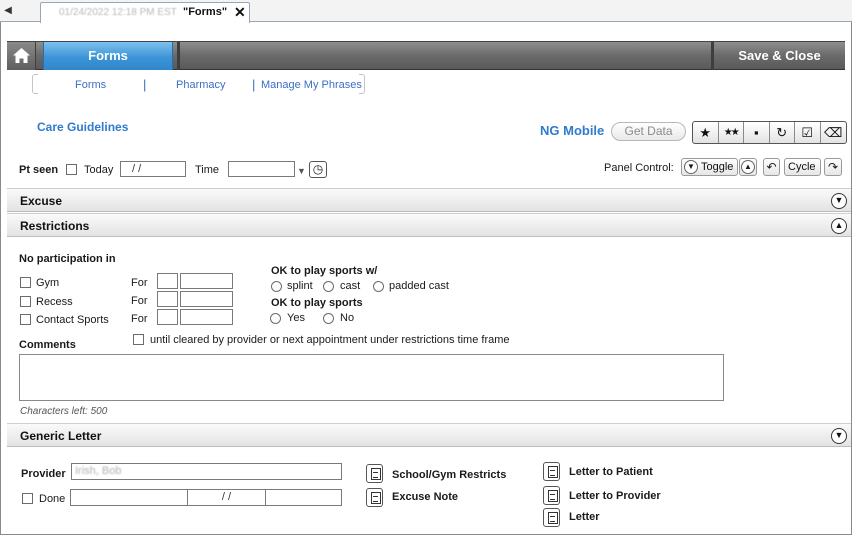  I want to click on save-icon: ▪, so click(757, 132).